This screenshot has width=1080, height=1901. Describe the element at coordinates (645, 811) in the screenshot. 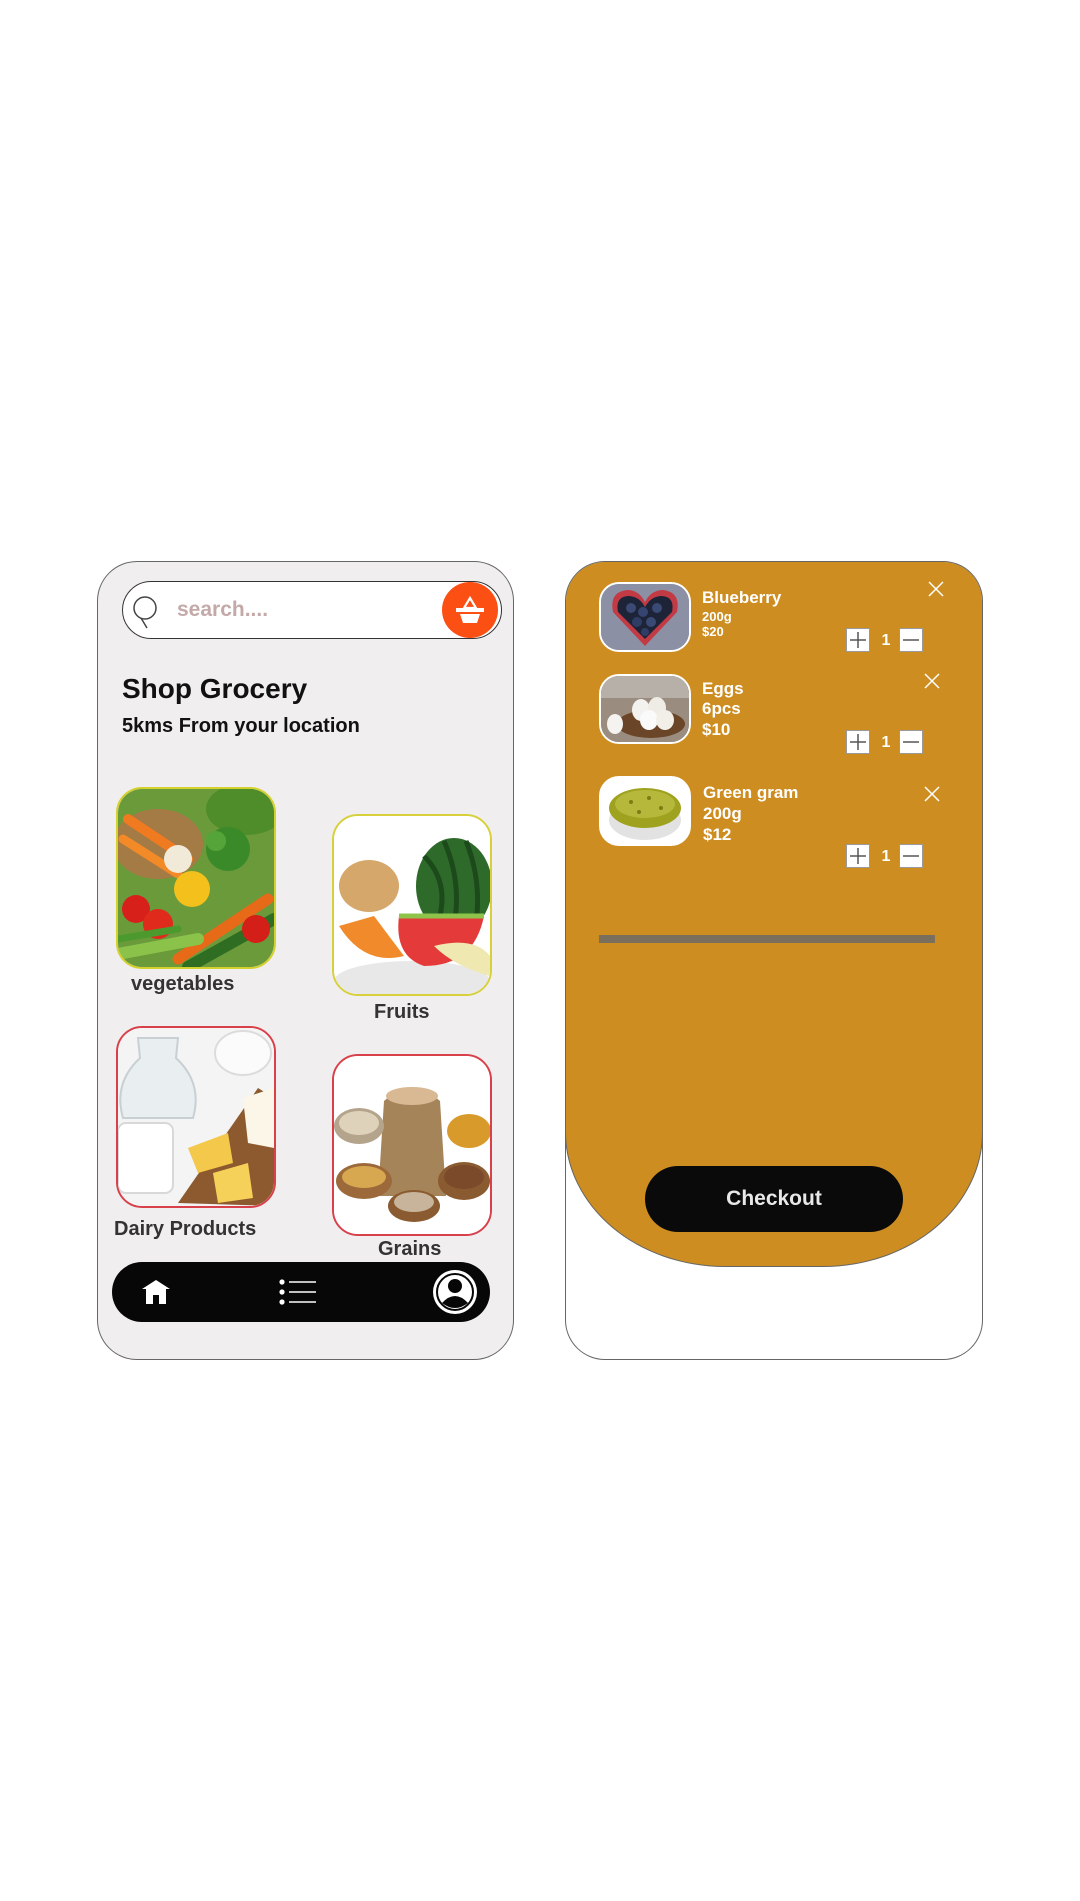

I see `cart-item-image-green-gram` at that location.